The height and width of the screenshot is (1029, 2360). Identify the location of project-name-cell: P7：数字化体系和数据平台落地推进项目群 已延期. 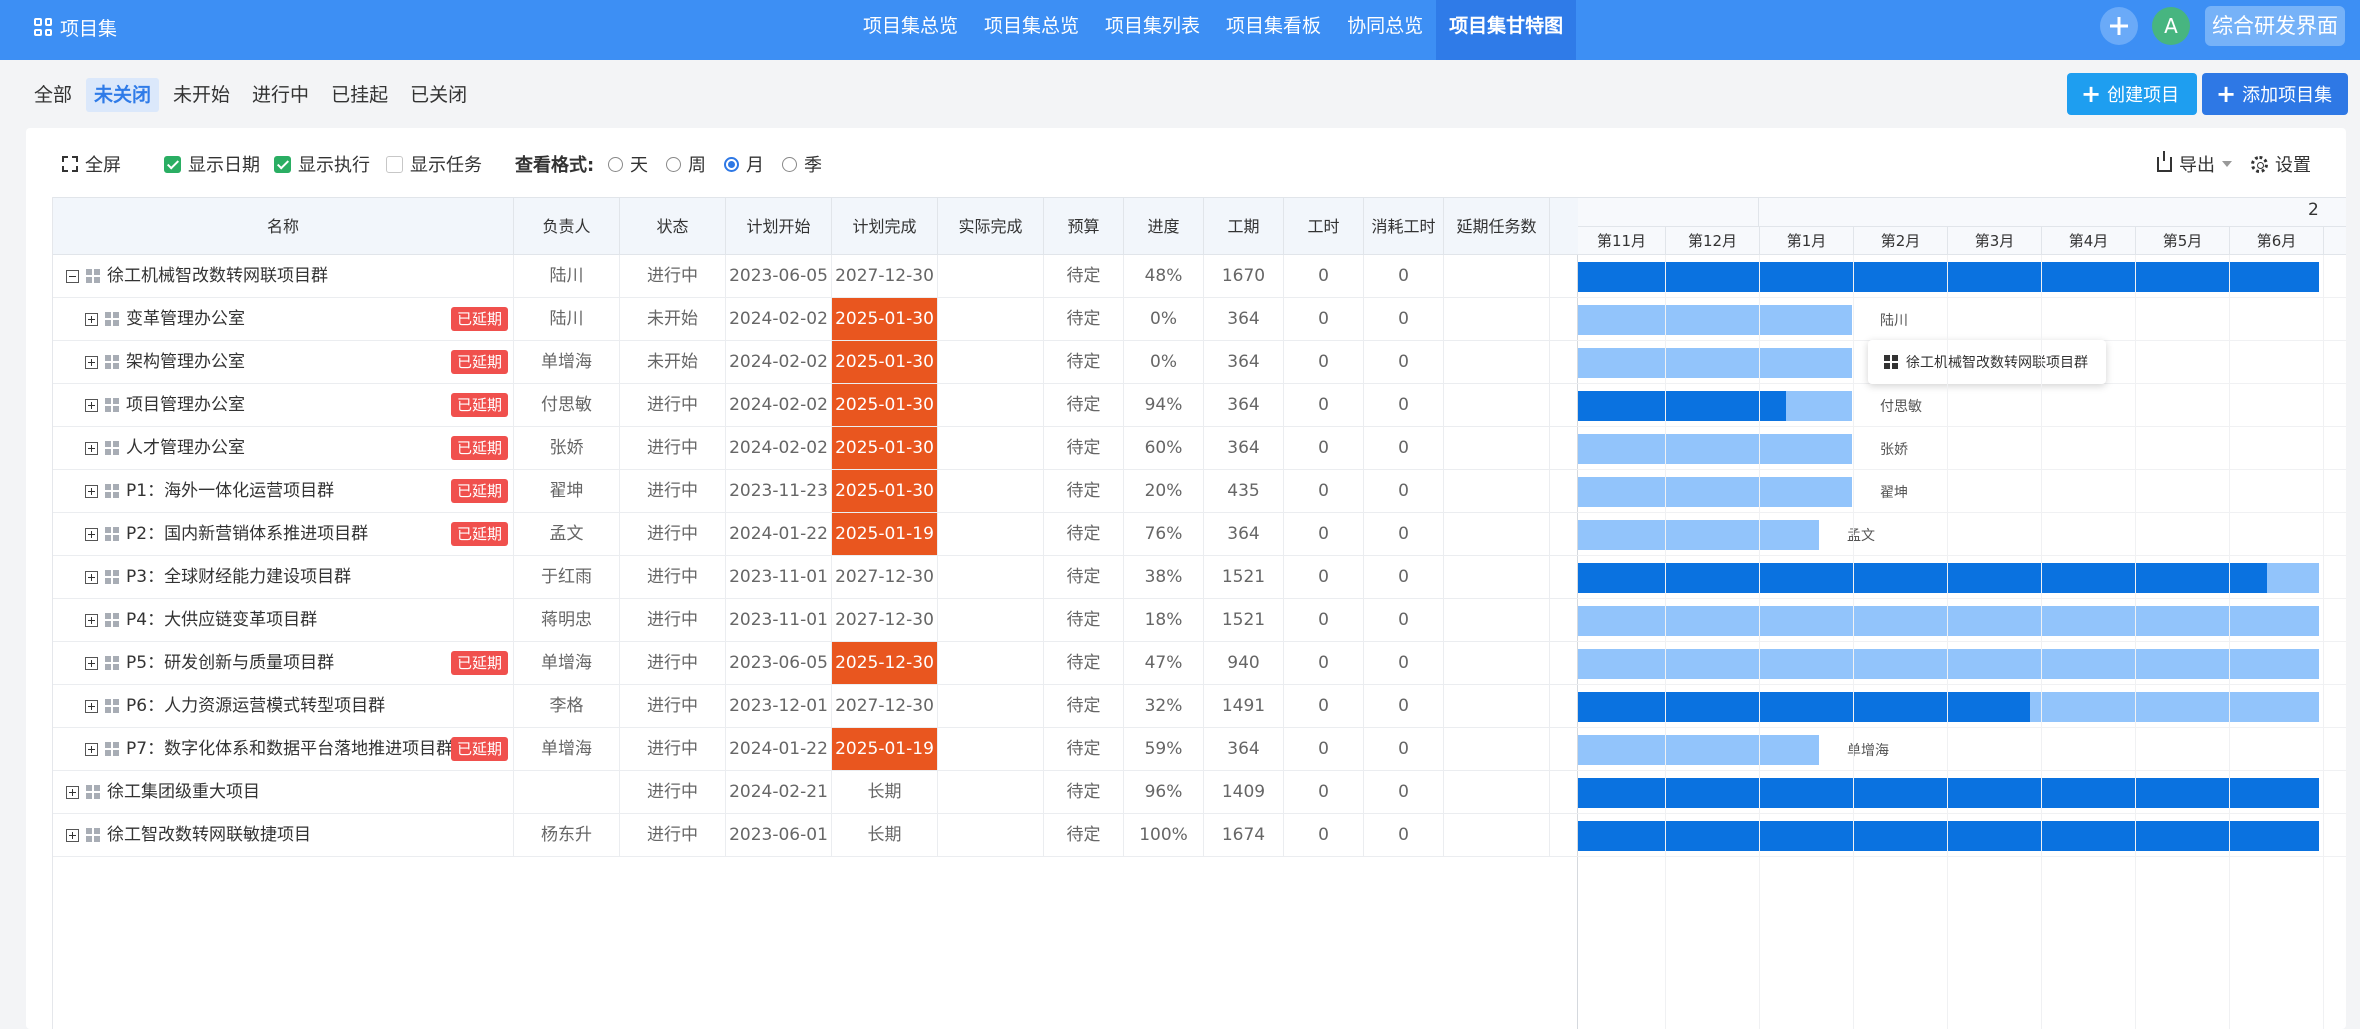
(283, 749).